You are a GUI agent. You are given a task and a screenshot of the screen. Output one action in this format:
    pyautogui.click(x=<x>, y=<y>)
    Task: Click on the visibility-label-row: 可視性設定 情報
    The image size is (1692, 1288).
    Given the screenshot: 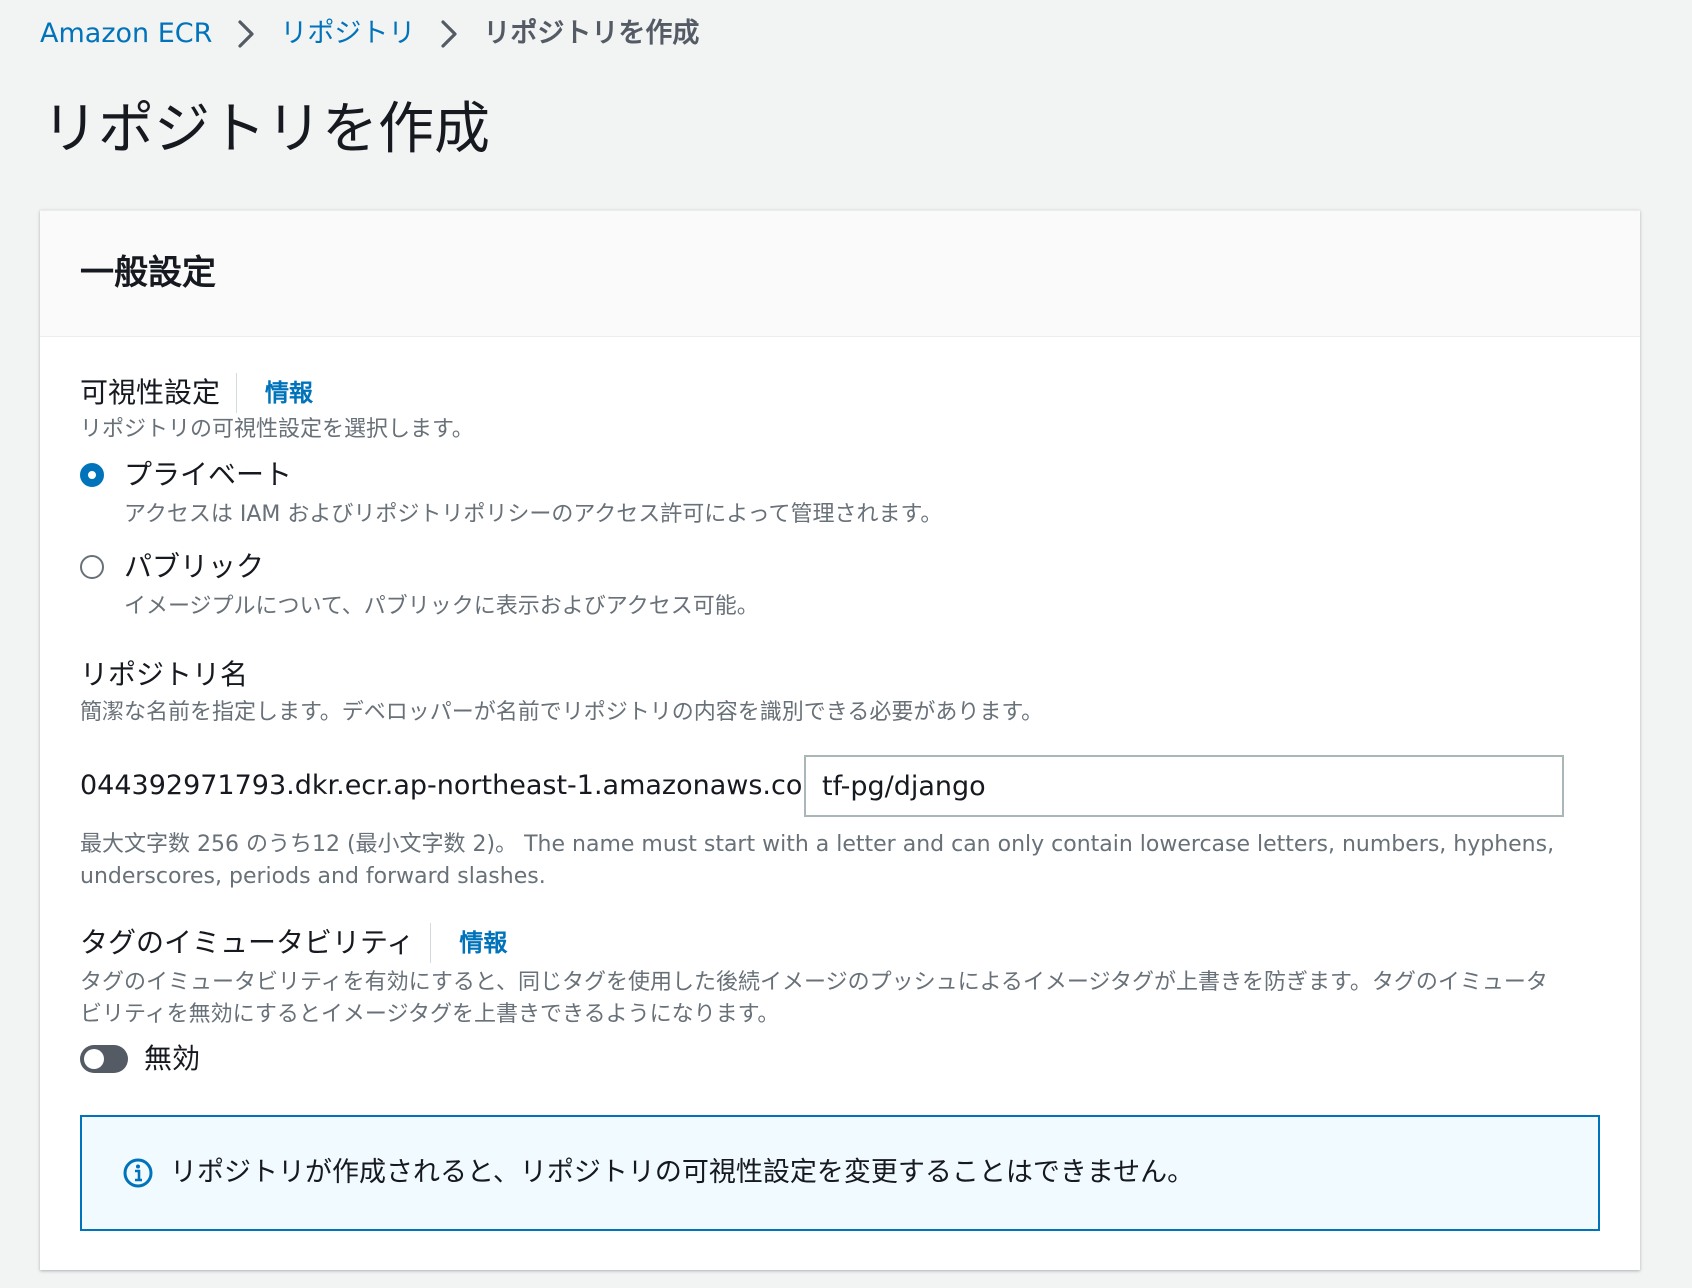 What is the action you would take?
    pyautogui.click(x=196, y=393)
    